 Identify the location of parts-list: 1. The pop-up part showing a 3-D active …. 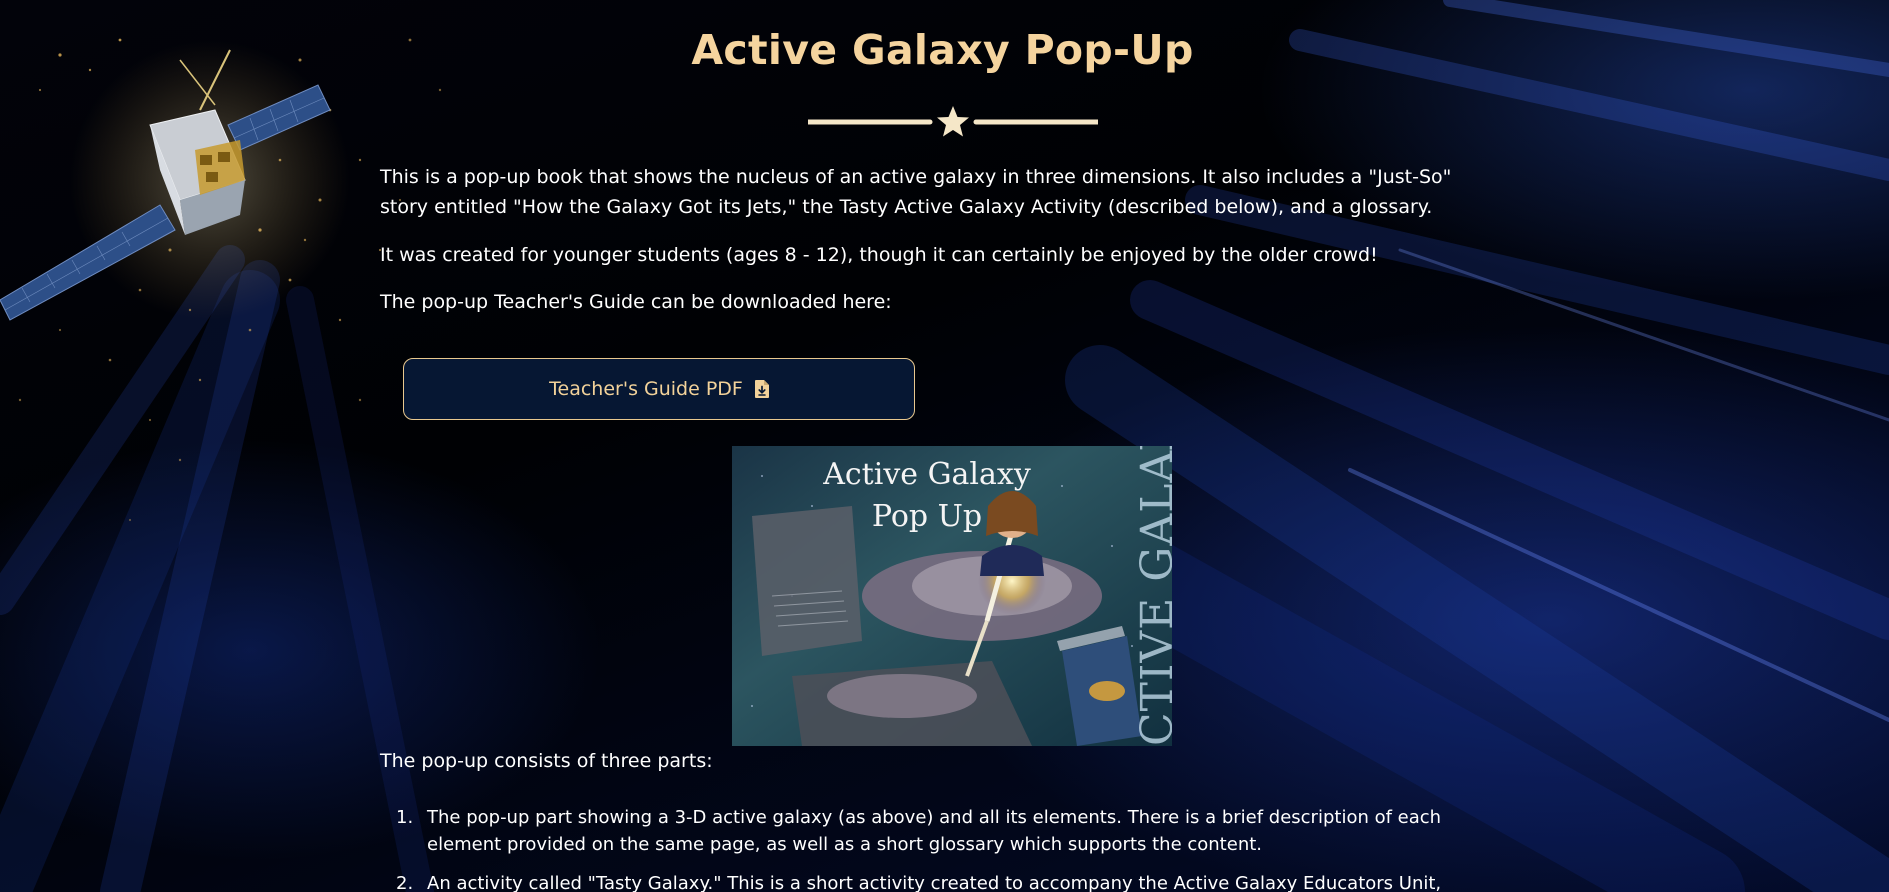
(942, 848).